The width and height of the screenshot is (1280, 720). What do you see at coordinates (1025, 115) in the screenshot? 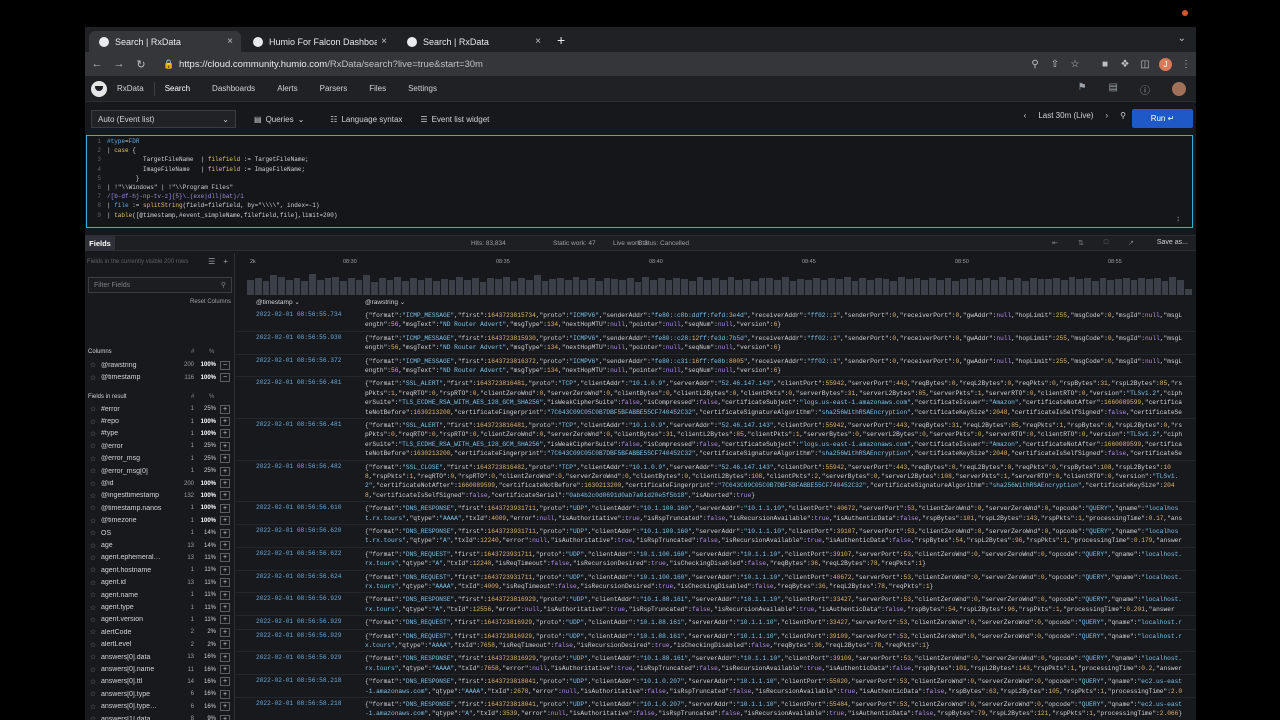
I see `previous-time-arrow-icon: ‹` at bounding box center [1025, 115].